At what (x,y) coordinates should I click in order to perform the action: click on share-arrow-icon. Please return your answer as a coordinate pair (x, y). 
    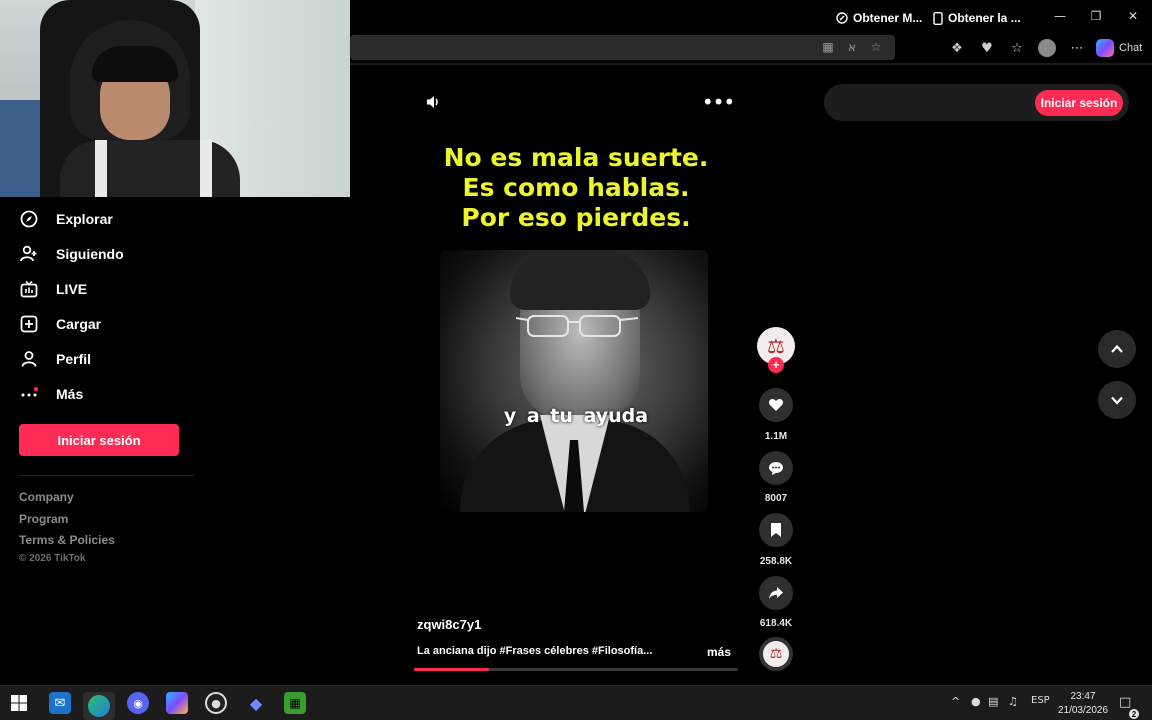
    Looking at the image, I should click on (776, 593).